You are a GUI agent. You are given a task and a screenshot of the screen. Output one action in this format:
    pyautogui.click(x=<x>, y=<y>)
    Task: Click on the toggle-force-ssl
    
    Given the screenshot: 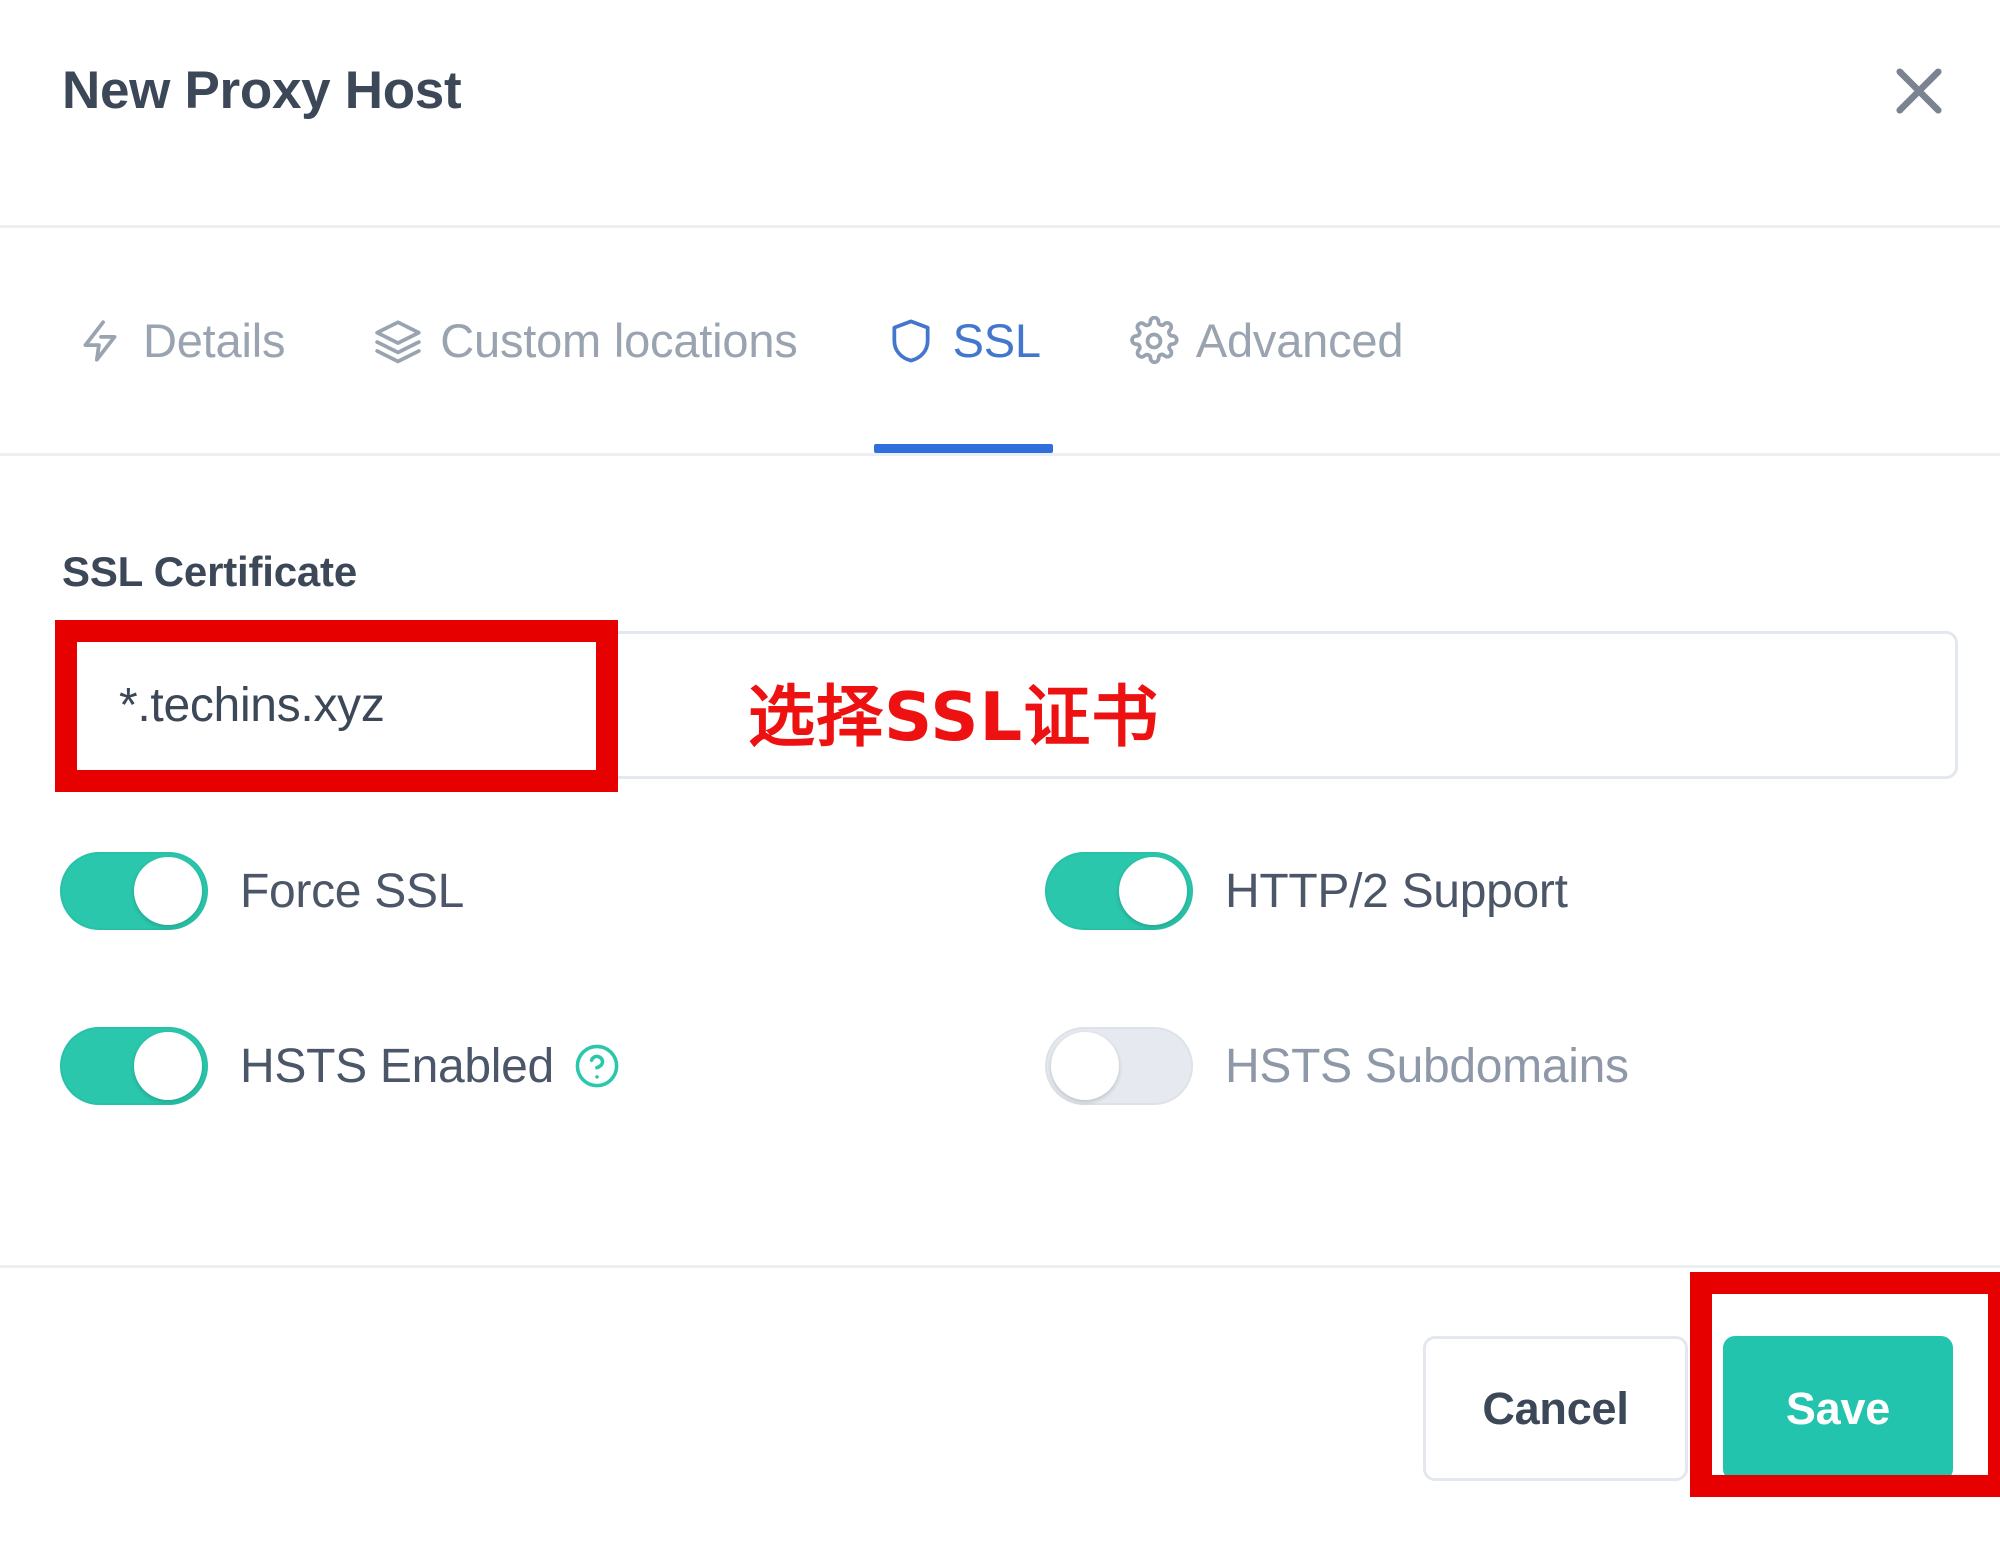 What is the action you would take?
    pyautogui.click(x=134, y=891)
    